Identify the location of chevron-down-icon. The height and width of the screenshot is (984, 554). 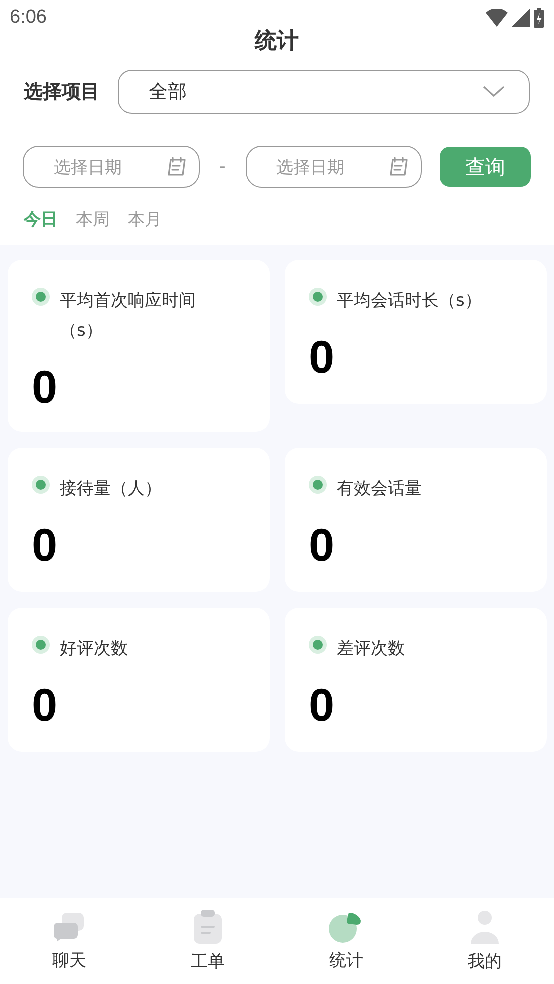
(494, 92).